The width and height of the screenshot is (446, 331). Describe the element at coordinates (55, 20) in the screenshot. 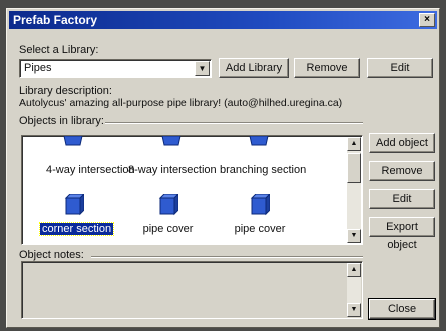

I see `window-title: Prefab Factory` at that location.